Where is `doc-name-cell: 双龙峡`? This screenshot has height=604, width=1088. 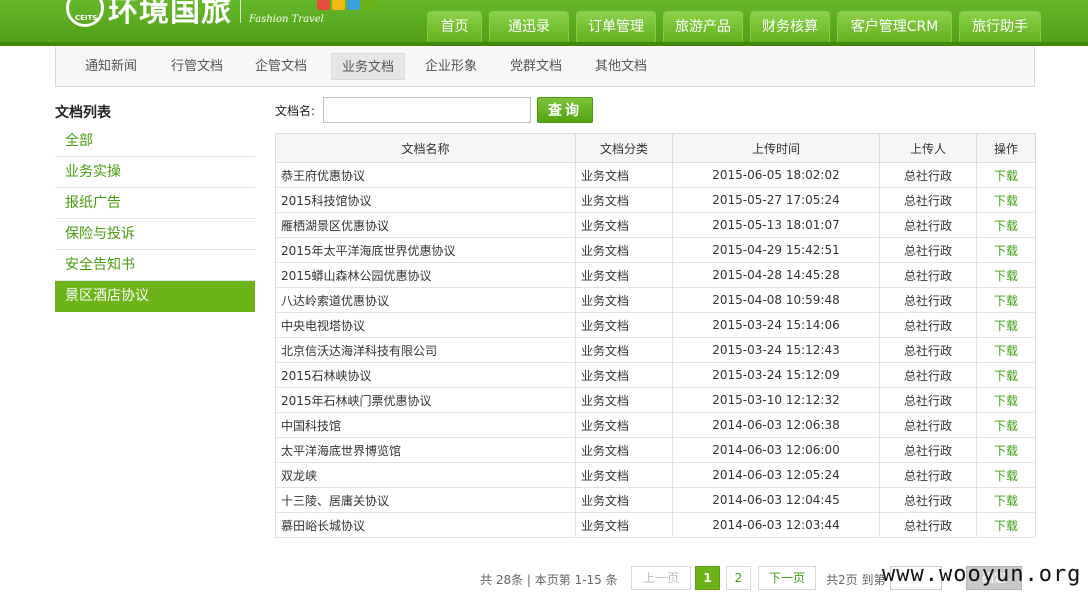 doc-name-cell: 双龙峡 is located at coordinates (425, 475).